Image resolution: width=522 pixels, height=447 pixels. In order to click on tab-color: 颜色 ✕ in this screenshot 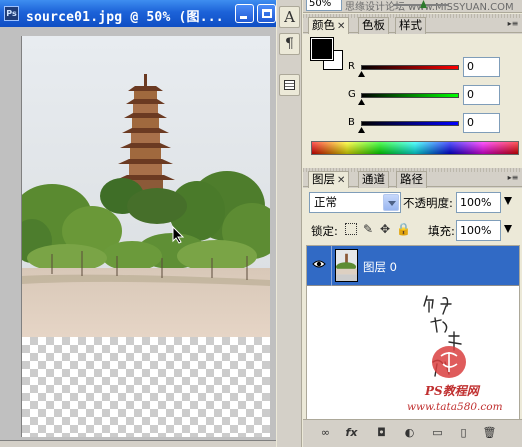, I will do `click(329, 25)`.